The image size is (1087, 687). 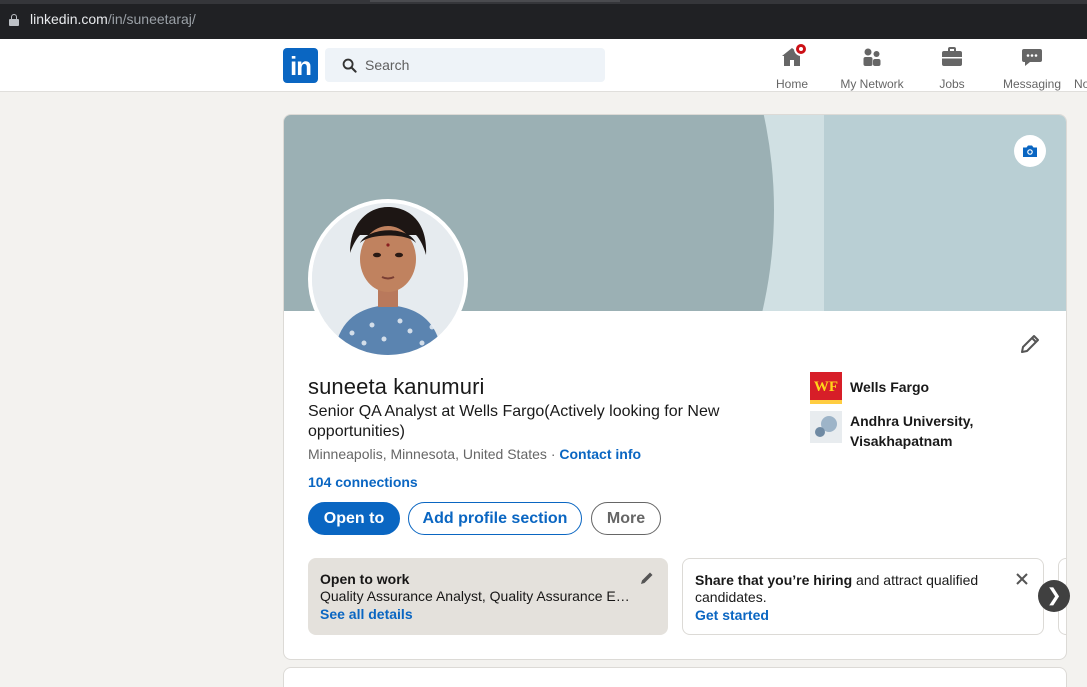 I want to click on see-all-details-link: See all details, so click(x=366, y=614).